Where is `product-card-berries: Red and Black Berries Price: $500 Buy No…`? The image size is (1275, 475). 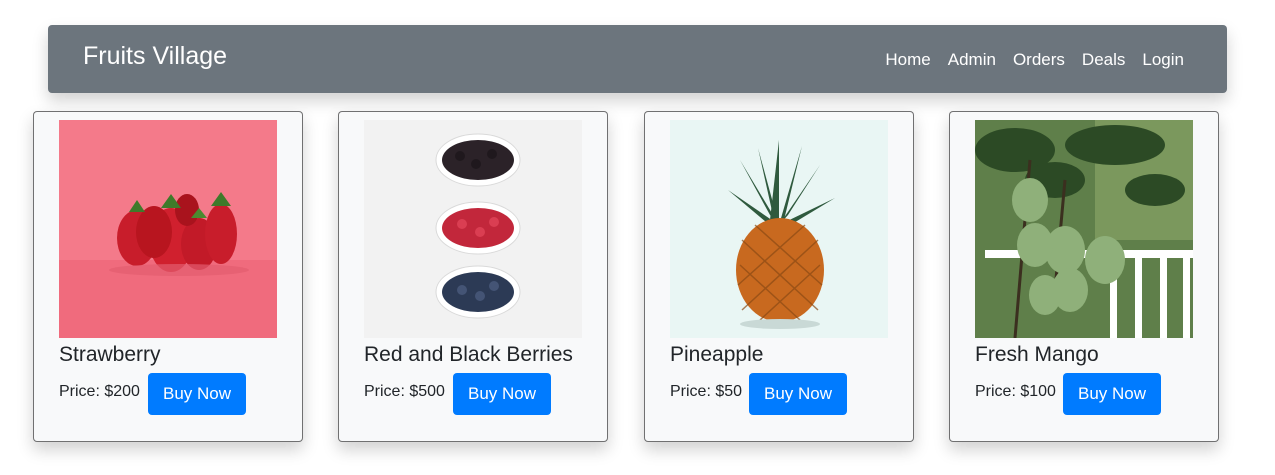
product-card-berries: Red and Black Berries Price: $500 Buy No… is located at coordinates (473, 276).